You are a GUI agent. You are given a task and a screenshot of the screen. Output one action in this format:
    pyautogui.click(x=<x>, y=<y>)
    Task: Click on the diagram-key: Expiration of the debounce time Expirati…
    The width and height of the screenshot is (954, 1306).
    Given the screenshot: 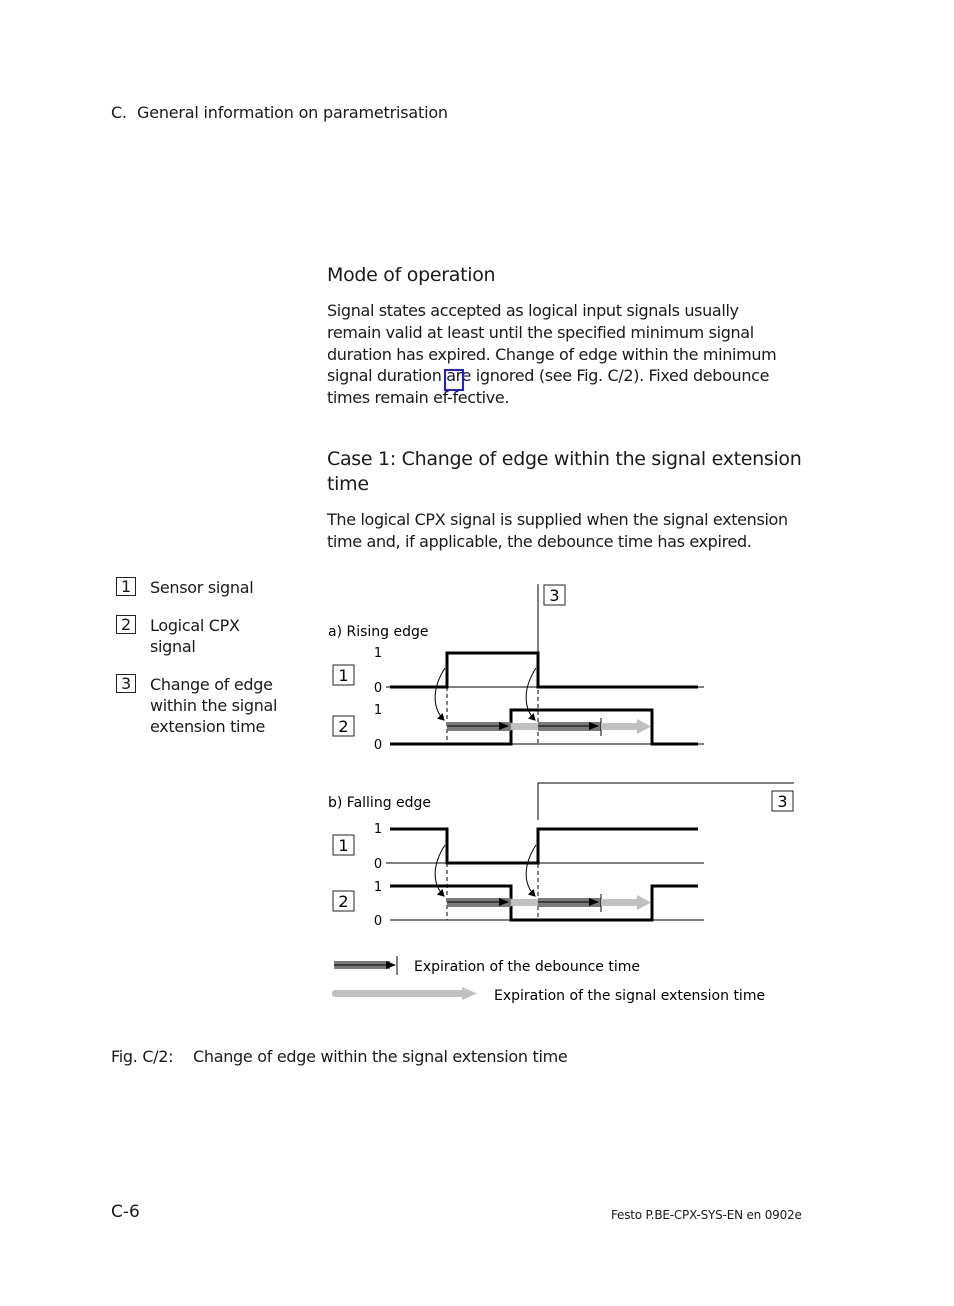 What is the action you would take?
    pyautogui.click(x=548, y=980)
    